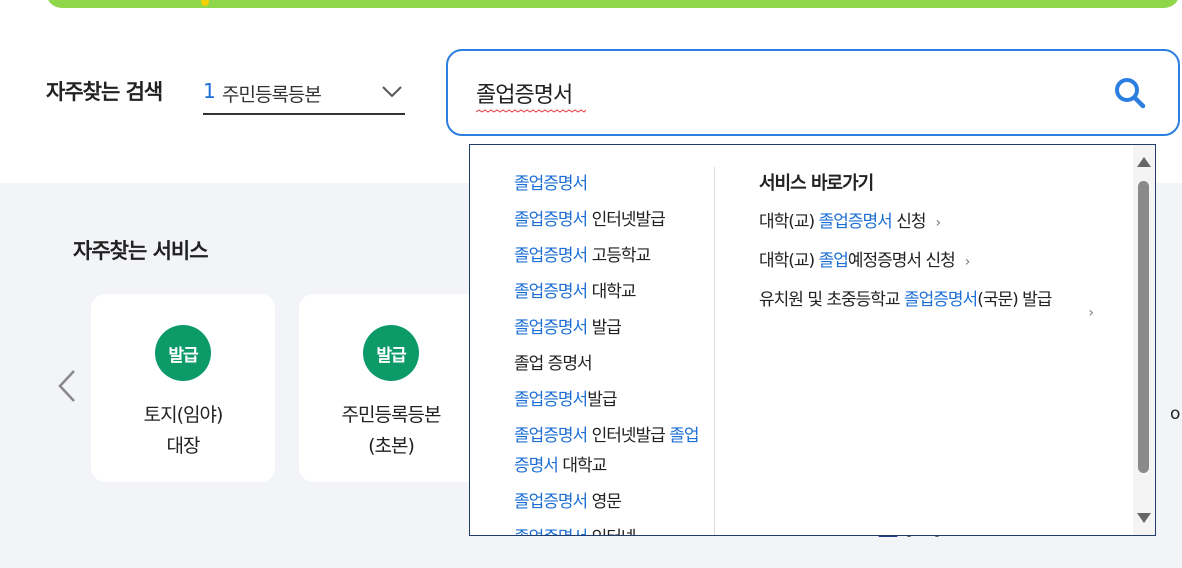 The height and width of the screenshot is (568, 1182). What do you see at coordinates (1143, 327) in the screenshot?
I see `scroll-thumb` at bounding box center [1143, 327].